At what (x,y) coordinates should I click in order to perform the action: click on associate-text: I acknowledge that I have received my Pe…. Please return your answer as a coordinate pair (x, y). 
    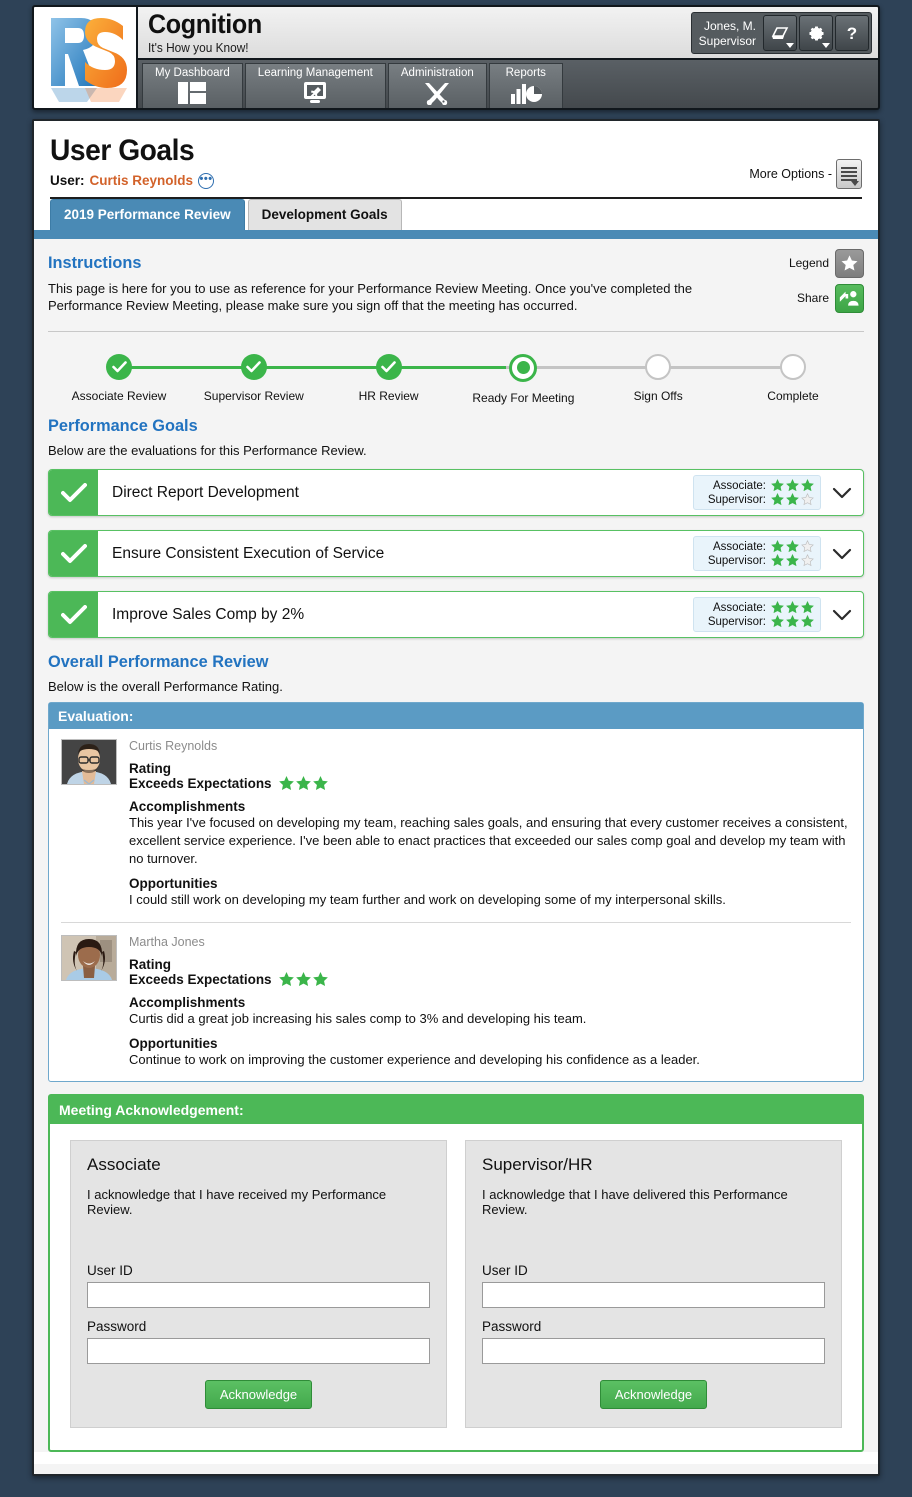
    Looking at the image, I should click on (237, 1202).